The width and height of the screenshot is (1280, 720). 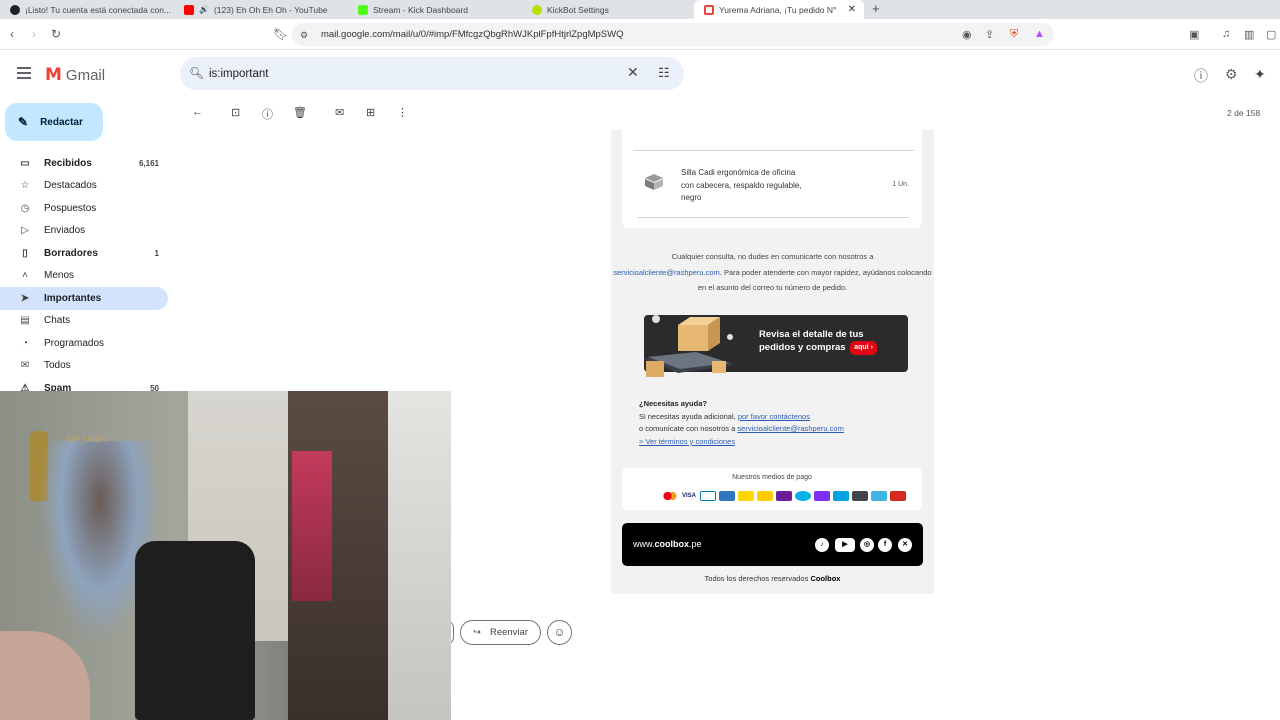 I want to click on delete-icon: 🗑︎, so click(x=300, y=112).